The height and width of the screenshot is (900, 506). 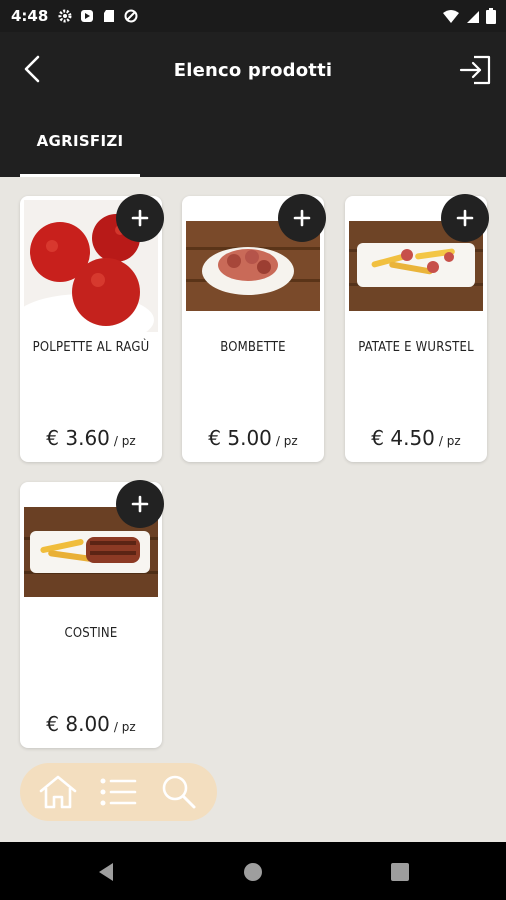 I want to click on nav-back-button, so click(x=107, y=872).